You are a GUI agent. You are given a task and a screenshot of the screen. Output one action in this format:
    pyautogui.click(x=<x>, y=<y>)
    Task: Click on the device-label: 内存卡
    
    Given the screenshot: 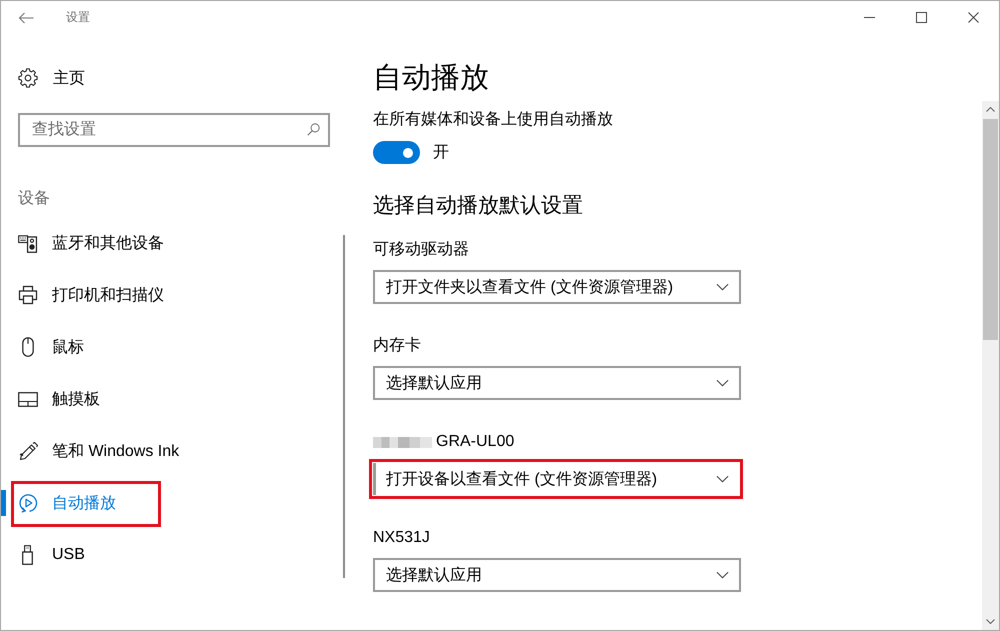 What is the action you would take?
    pyautogui.click(x=397, y=346)
    